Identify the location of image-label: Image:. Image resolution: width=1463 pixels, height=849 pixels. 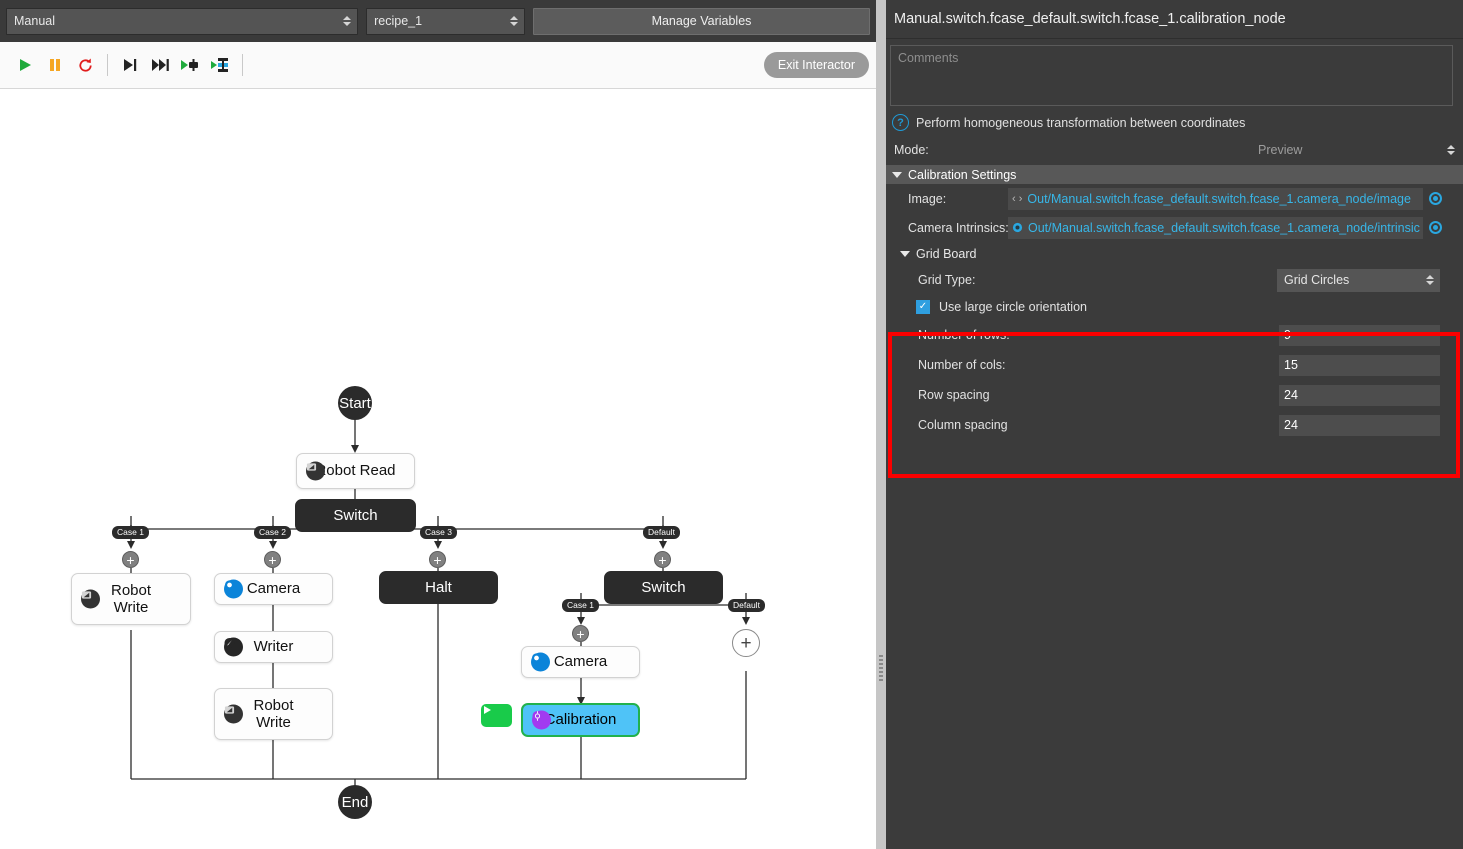
(927, 198).